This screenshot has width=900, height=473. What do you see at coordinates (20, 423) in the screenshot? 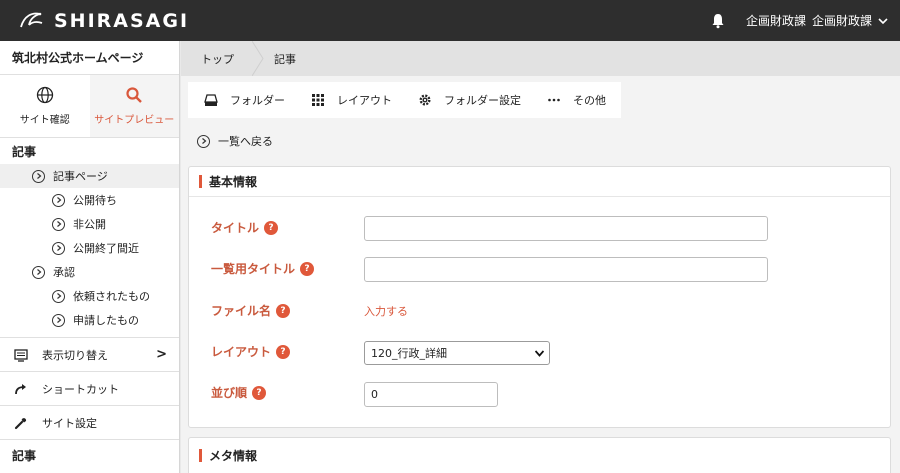
I see `wrench-icon` at bounding box center [20, 423].